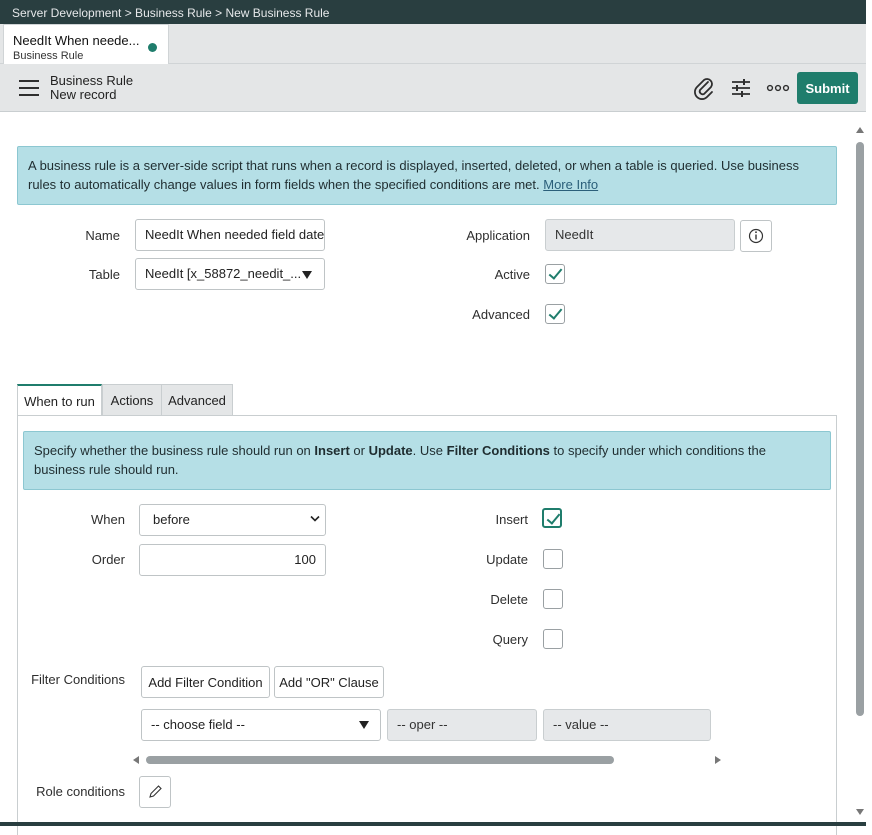 The height and width of the screenshot is (835, 872). I want to click on form-title: Business Rule, so click(92, 80).